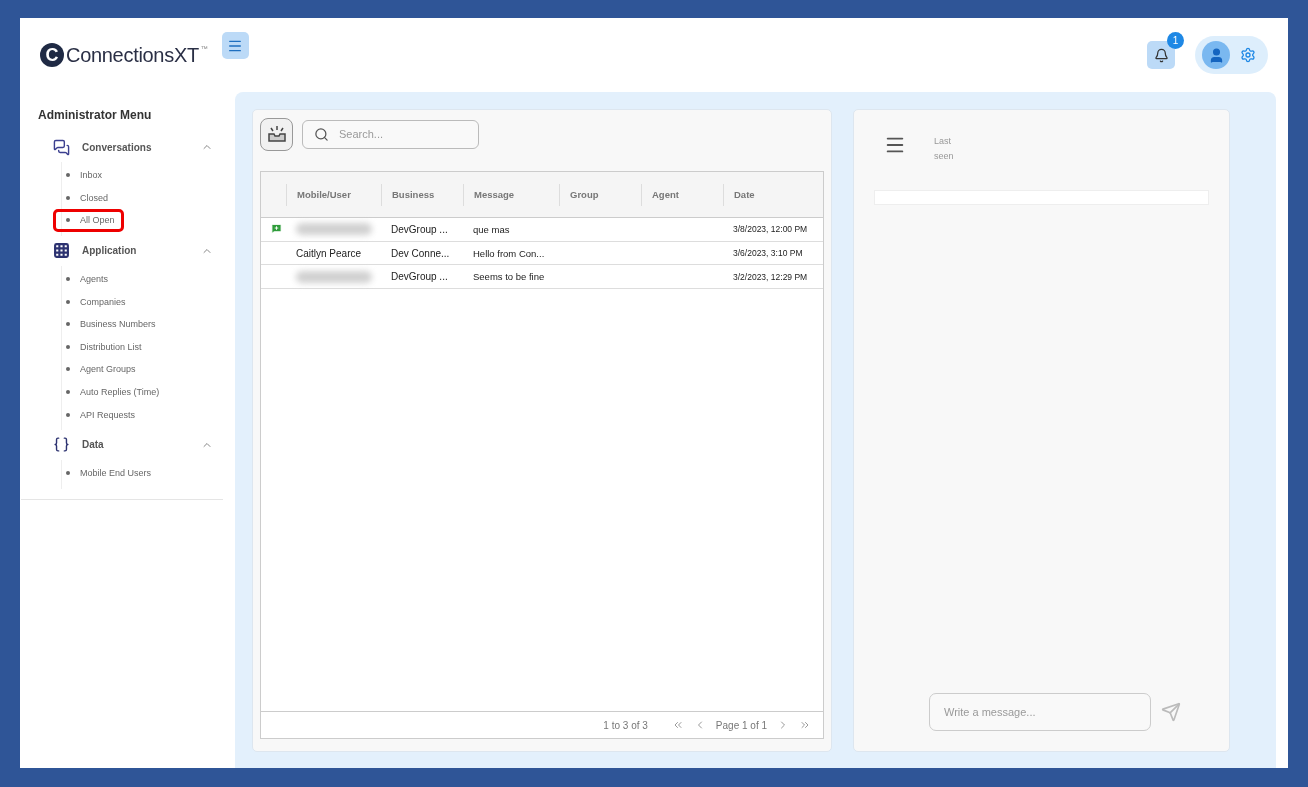 The image size is (1308, 787). What do you see at coordinates (943, 141) in the screenshot?
I see `status-text: Last` at bounding box center [943, 141].